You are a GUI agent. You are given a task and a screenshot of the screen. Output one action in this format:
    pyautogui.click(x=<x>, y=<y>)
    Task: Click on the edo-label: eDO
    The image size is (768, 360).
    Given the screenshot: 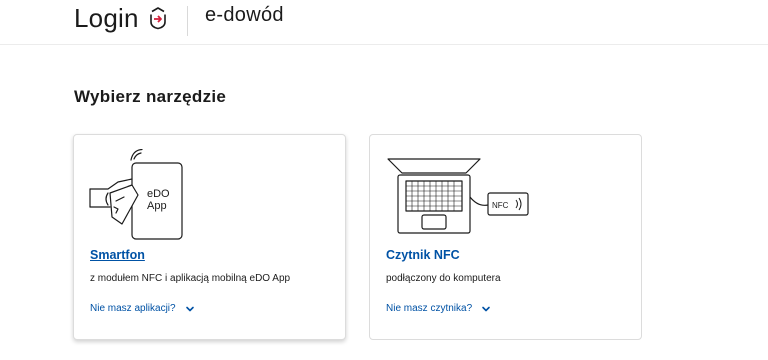 What is the action you would take?
    pyautogui.click(x=158, y=194)
    